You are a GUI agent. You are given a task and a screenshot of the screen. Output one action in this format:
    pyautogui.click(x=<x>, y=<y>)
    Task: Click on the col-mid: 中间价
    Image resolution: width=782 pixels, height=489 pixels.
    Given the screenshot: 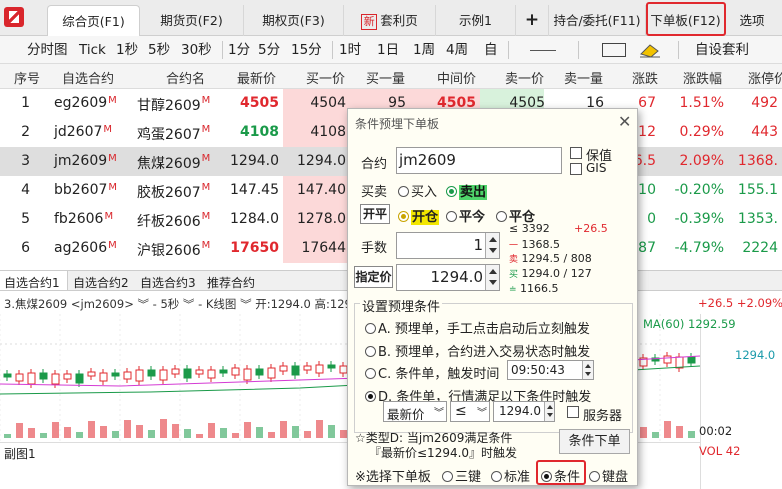 What is the action you would take?
    pyautogui.click(x=456, y=77)
    